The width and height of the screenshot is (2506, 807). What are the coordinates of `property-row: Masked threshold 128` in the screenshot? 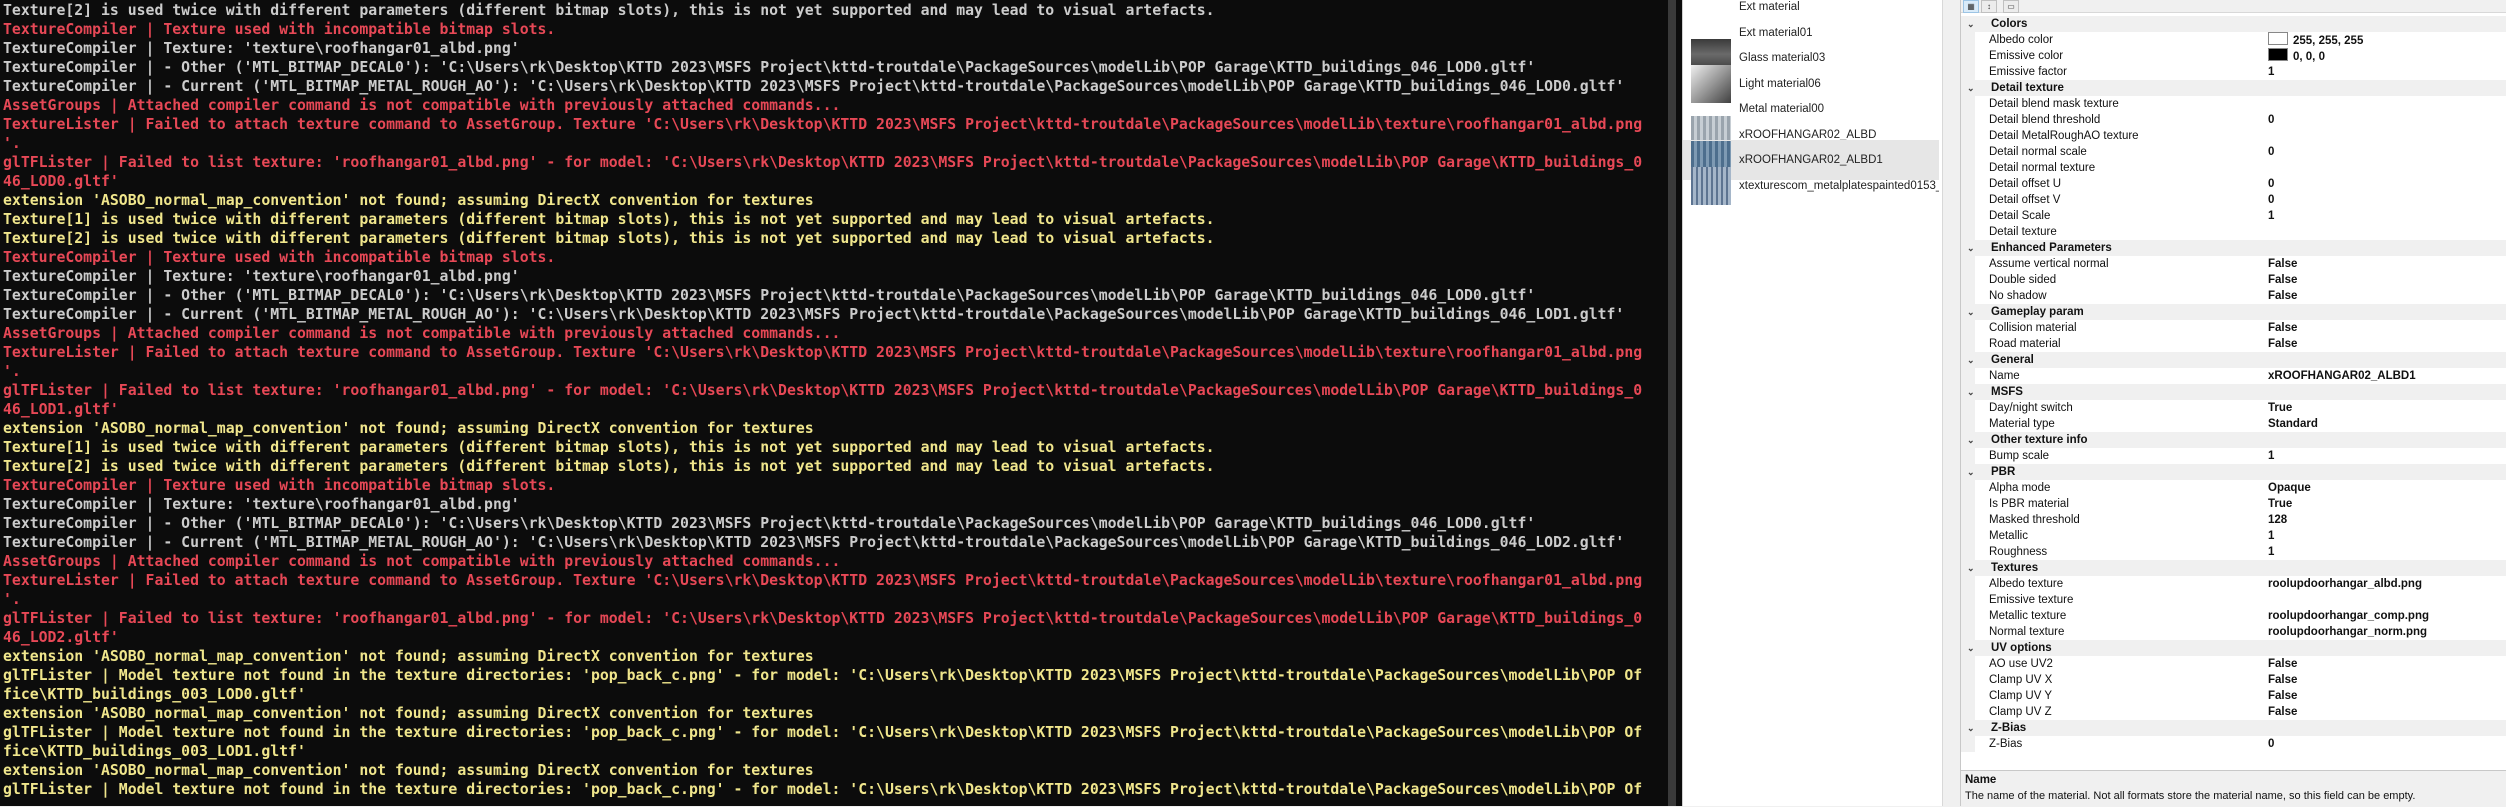 It's located at (2233, 520).